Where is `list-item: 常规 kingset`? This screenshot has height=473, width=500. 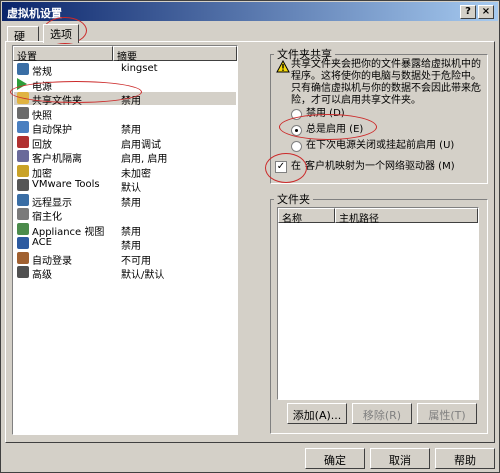
list-item: 常规 kingset is located at coordinates (125, 70).